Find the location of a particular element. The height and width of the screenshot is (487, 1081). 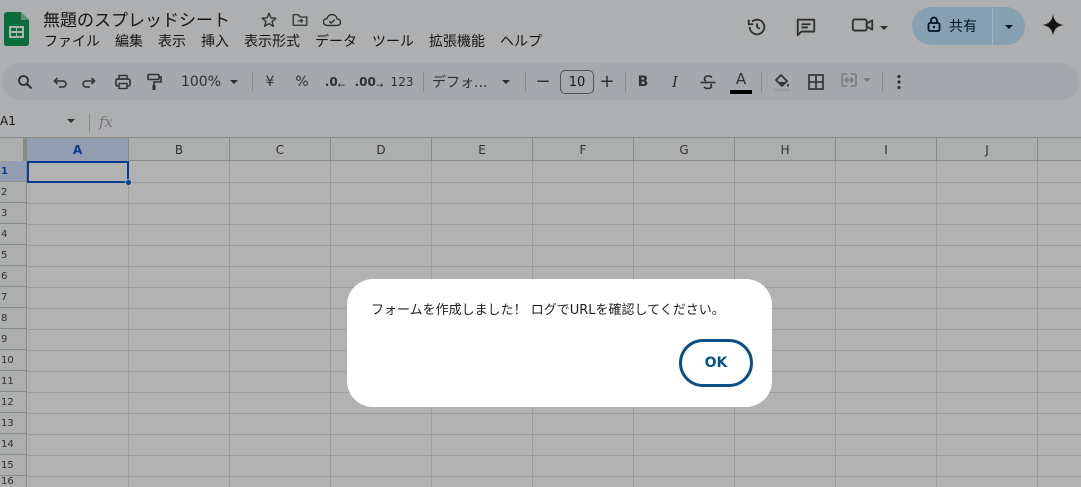

alert-dialog: フォームを作成しました！ ログでURLを確認してください。 OK is located at coordinates (559, 343).